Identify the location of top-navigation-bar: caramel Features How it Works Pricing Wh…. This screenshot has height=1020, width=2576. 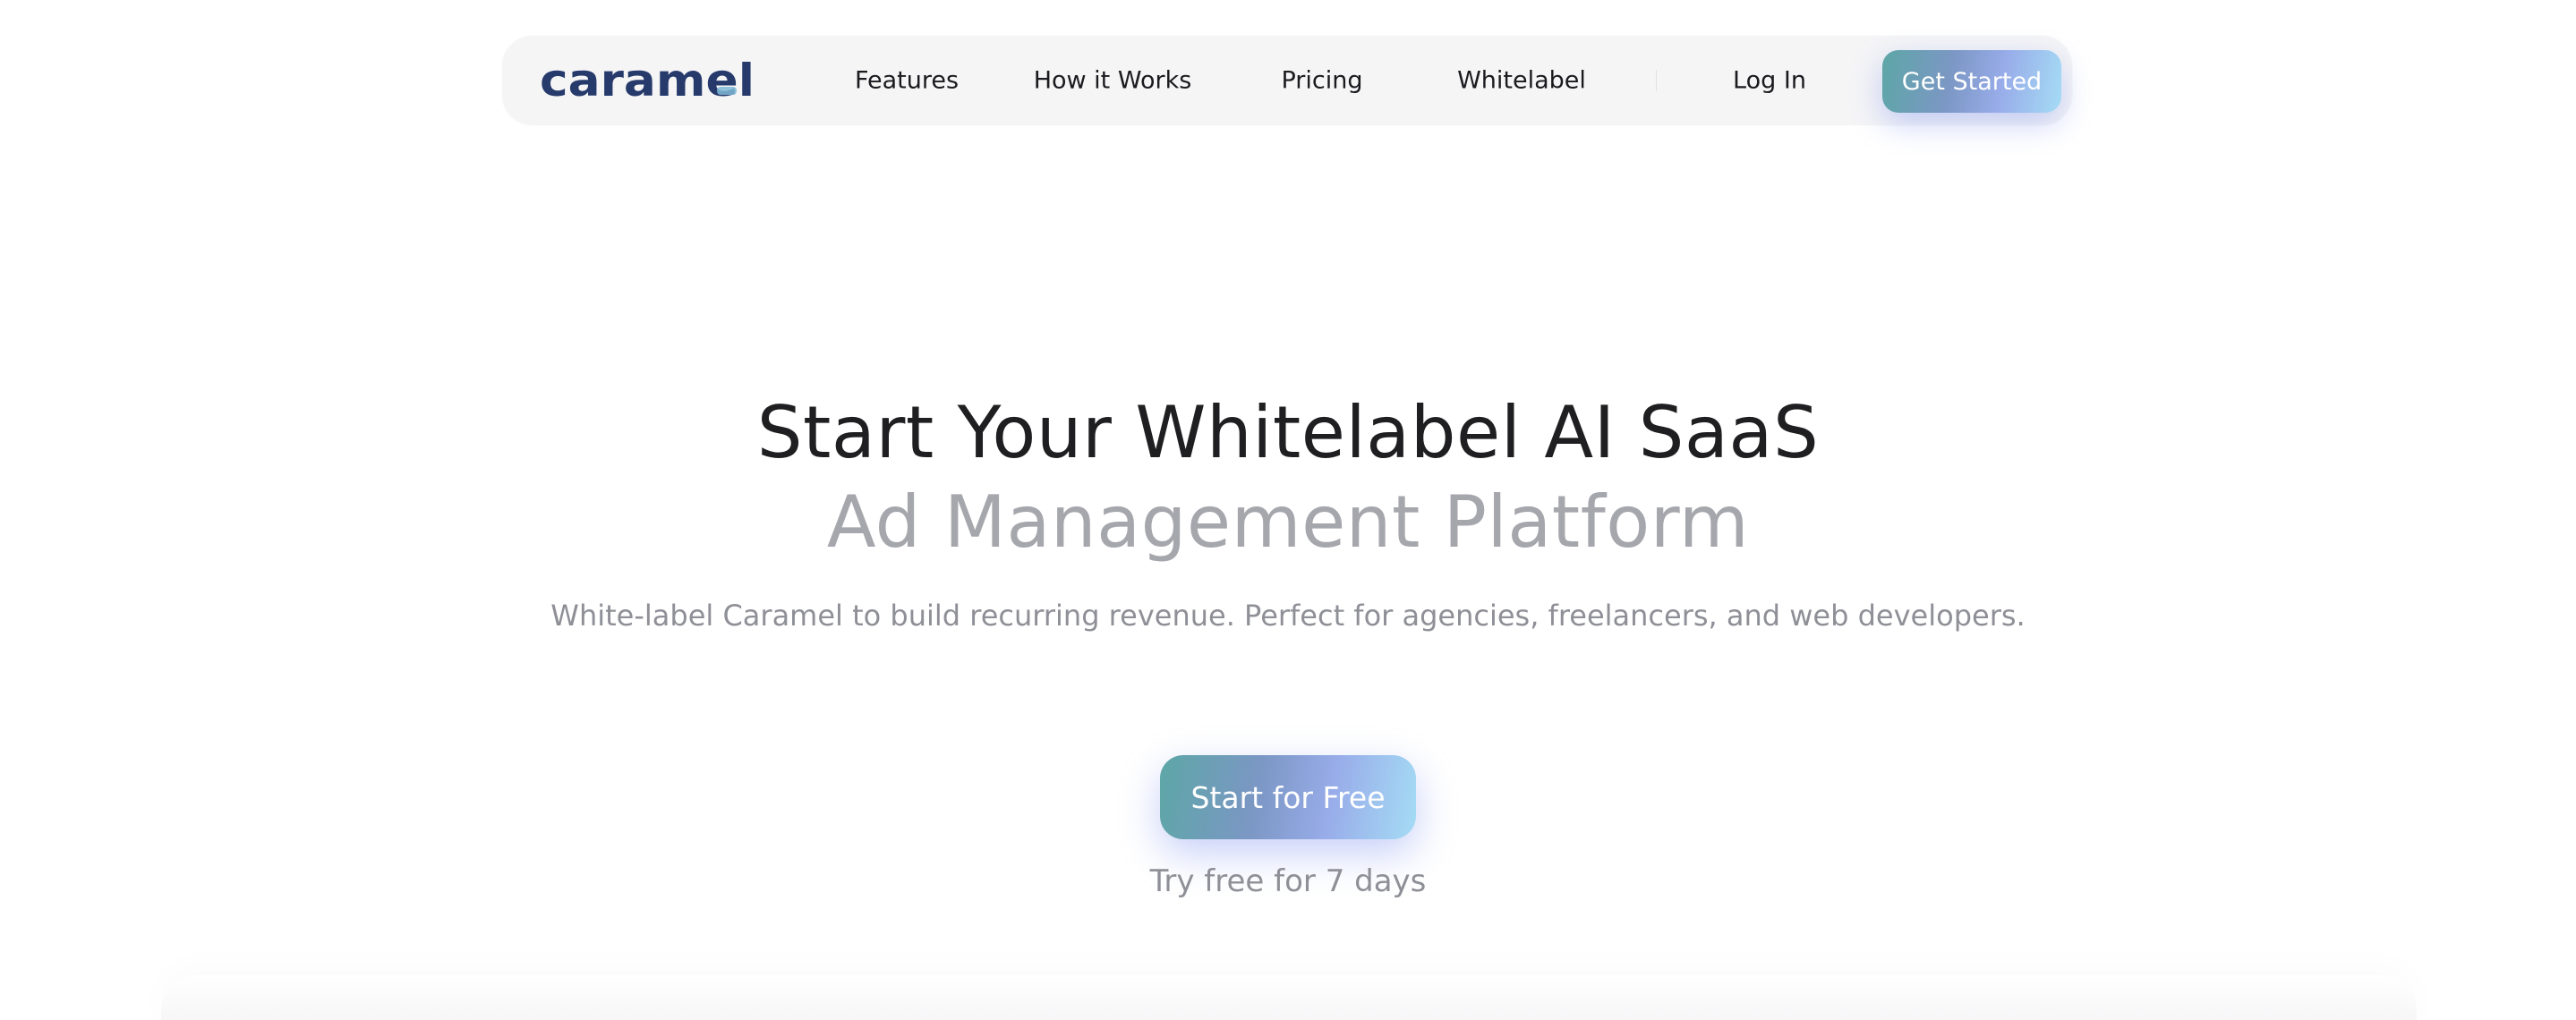
(1287, 80).